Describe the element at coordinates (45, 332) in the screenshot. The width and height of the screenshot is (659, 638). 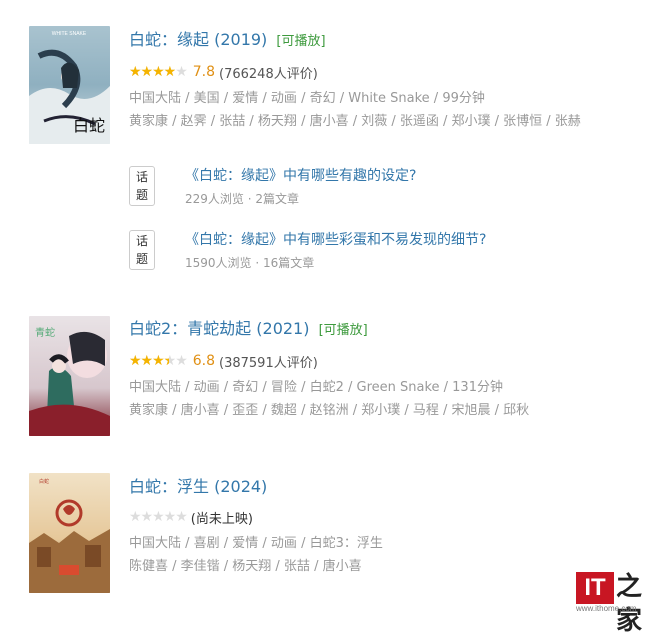
I see `poster-calligraphy: 青蛇` at that location.